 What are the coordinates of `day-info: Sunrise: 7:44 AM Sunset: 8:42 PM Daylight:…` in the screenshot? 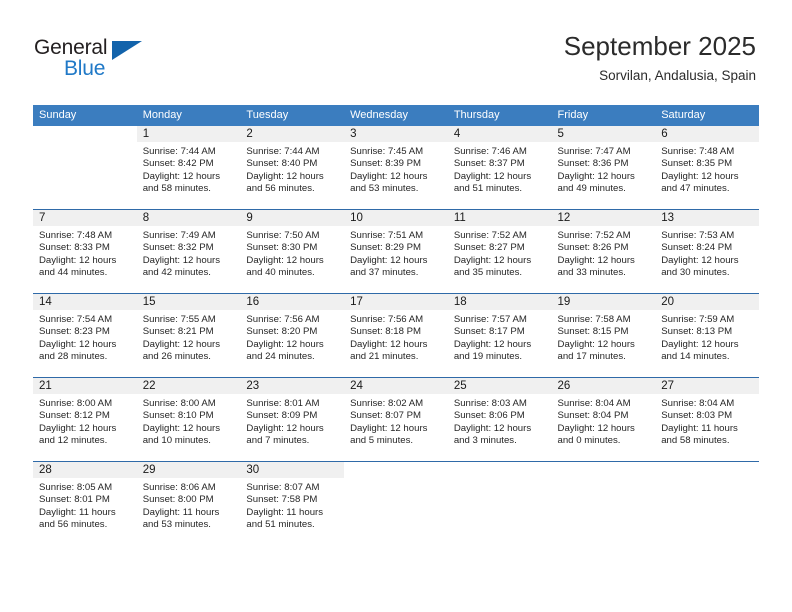 It's located at (189, 168).